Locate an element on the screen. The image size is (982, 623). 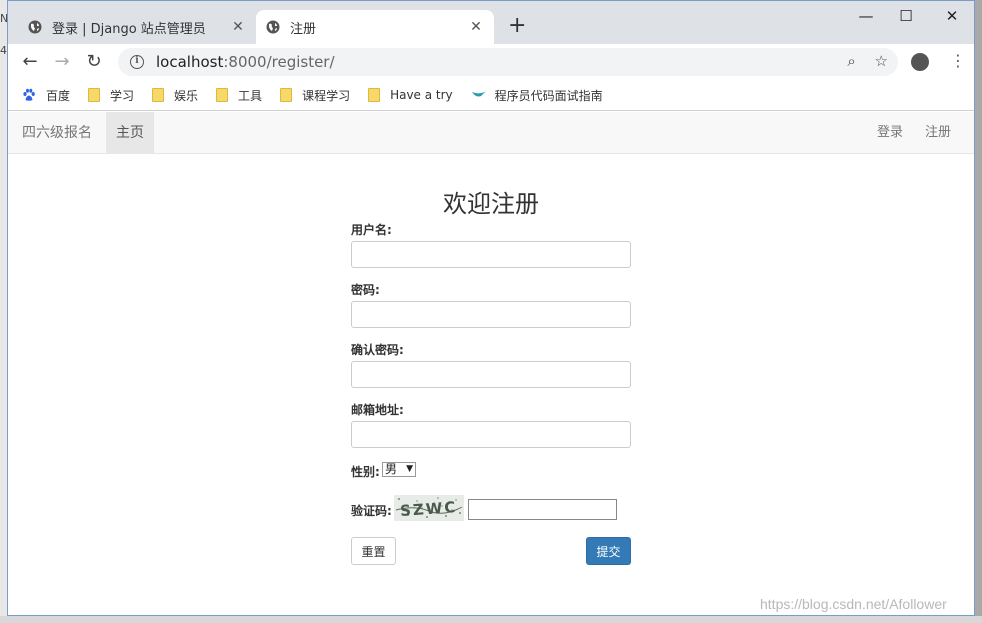
bookmark-label: 工具 is located at coordinates (250, 95).